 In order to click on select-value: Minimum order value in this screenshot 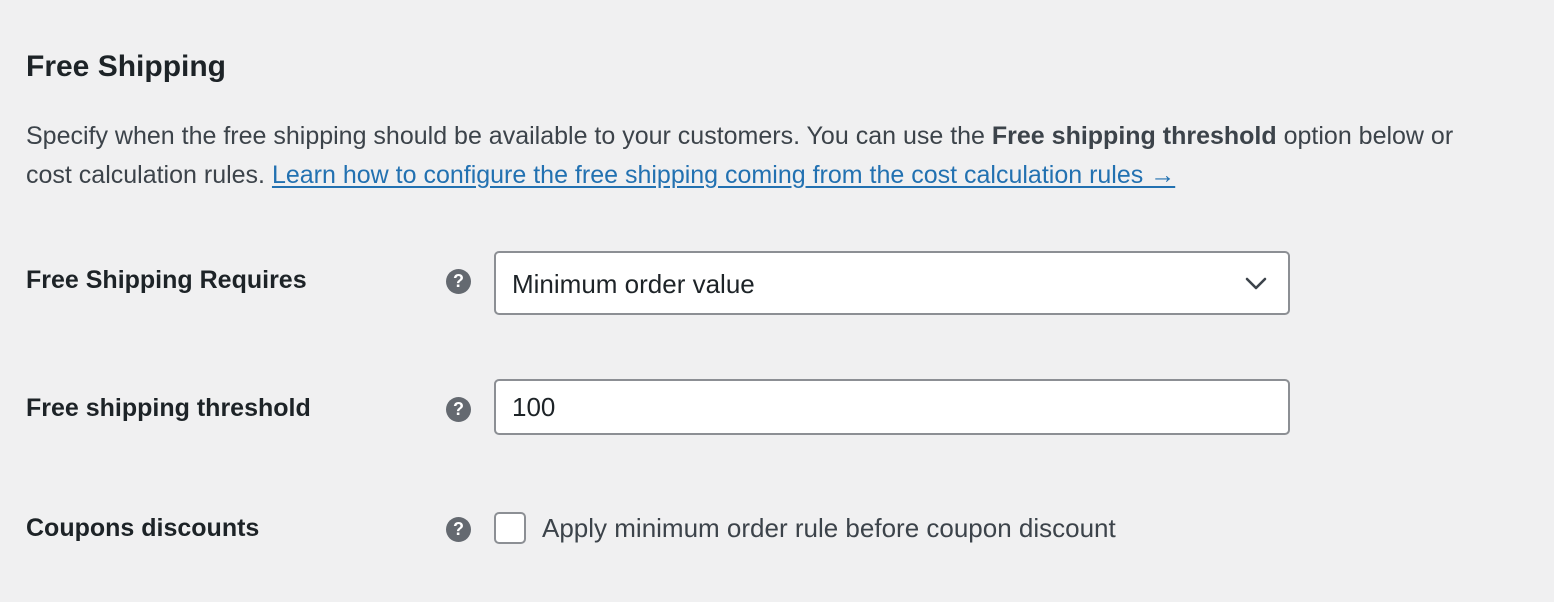, I will do `click(633, 284)`.